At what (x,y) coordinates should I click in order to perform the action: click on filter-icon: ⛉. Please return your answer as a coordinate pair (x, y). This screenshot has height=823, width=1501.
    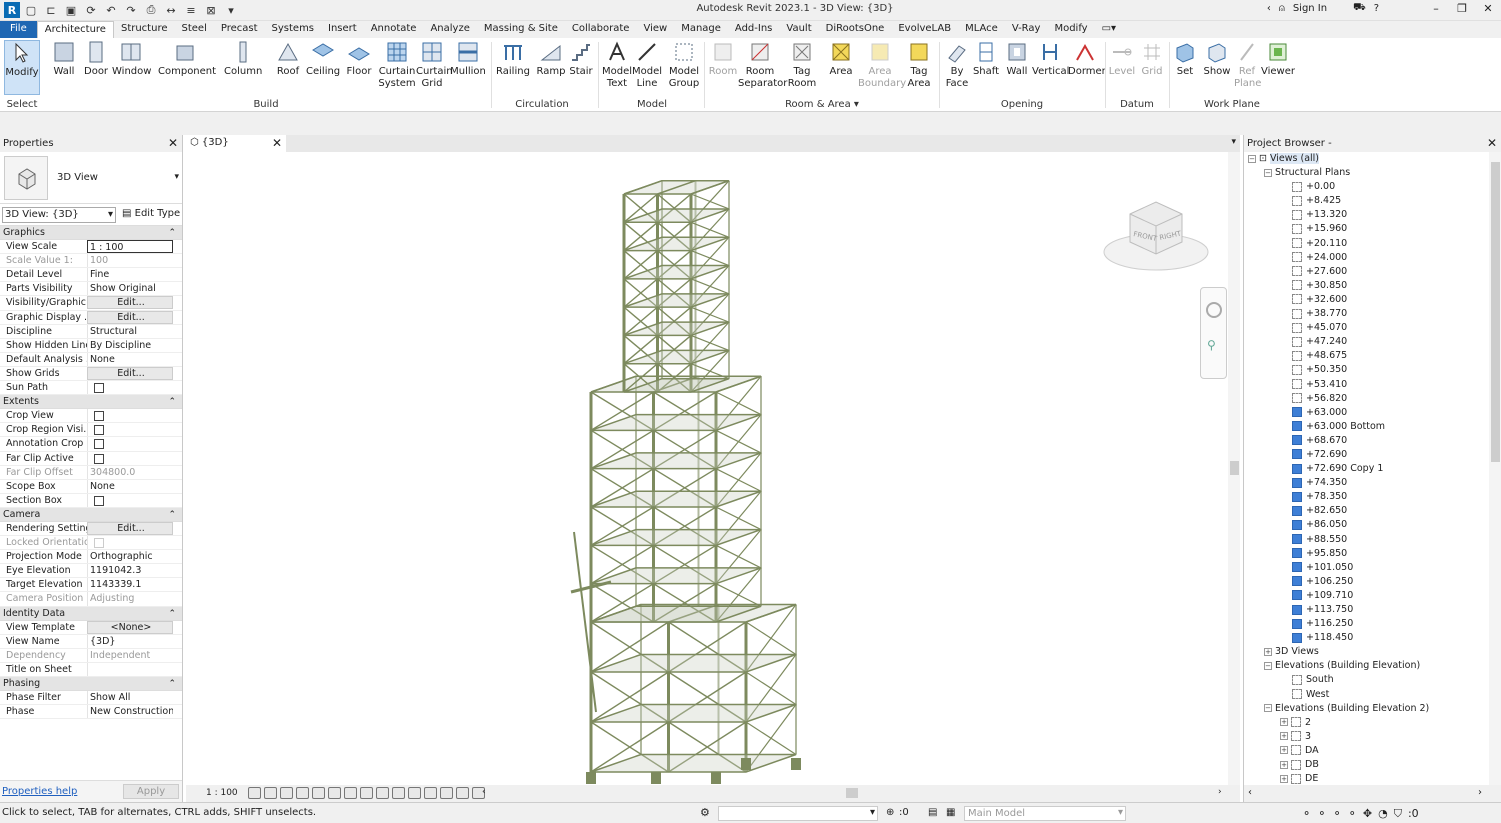
    Looking at the image, I should click on (1398, 814).